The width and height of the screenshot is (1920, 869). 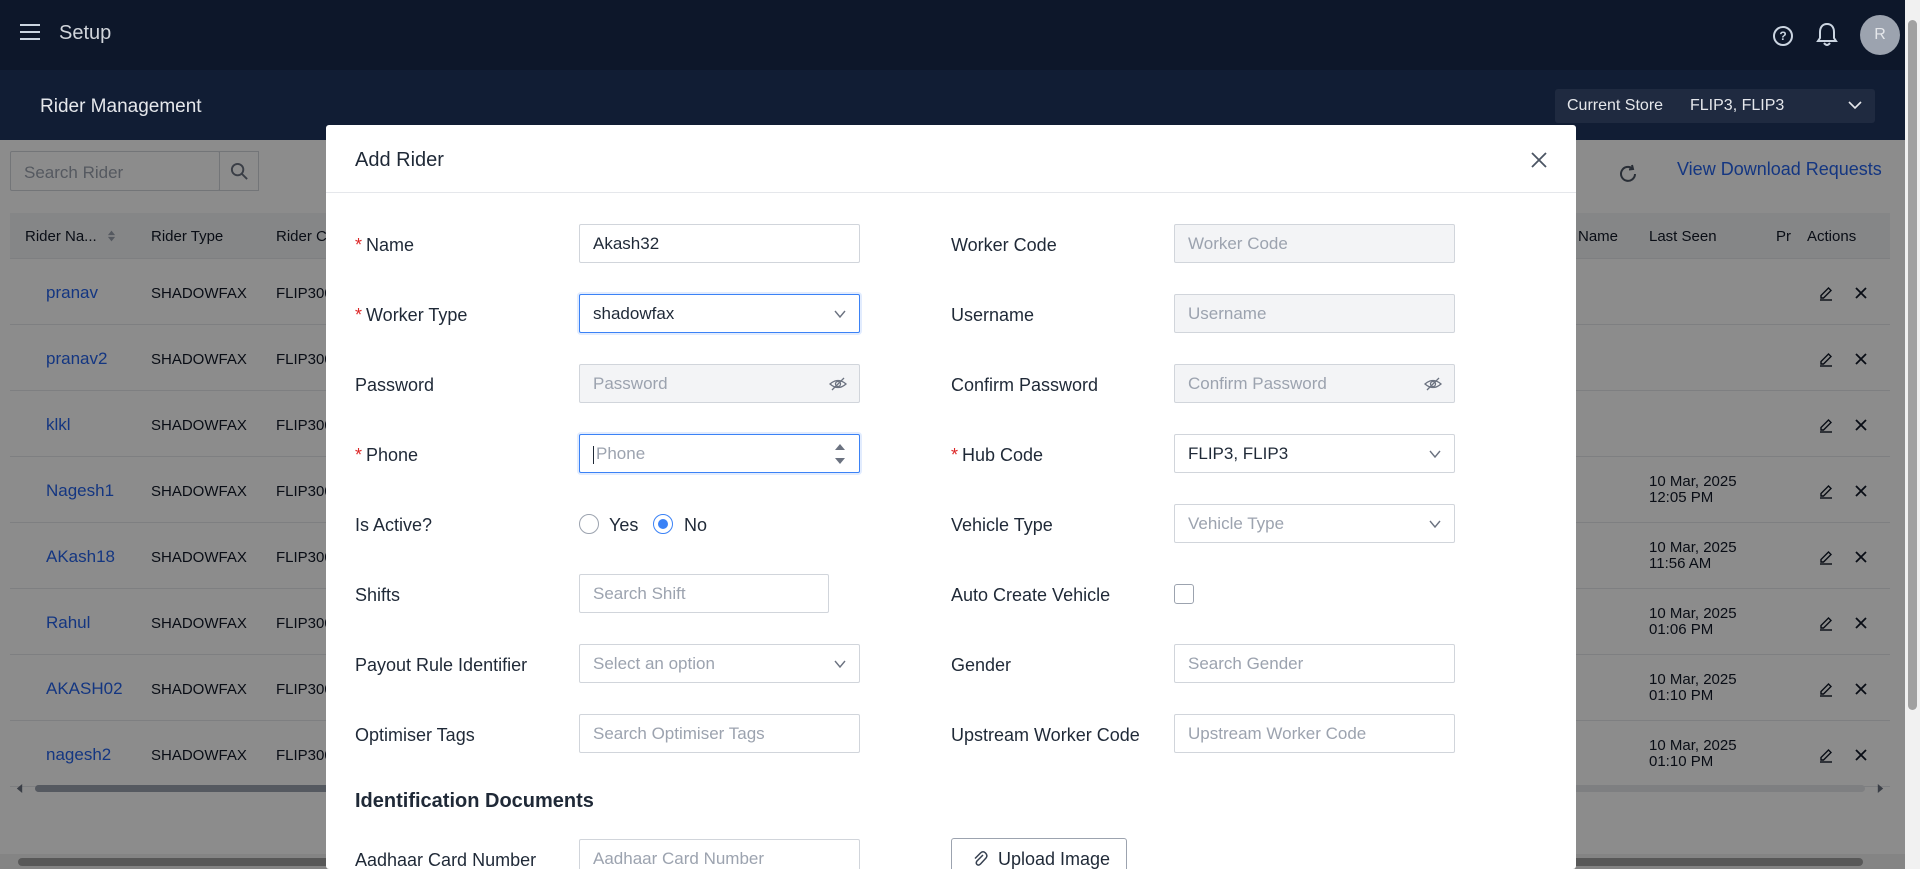 I want to click on aadhaar-label: Aadhaar Card Number, so click(x=446, y=859).